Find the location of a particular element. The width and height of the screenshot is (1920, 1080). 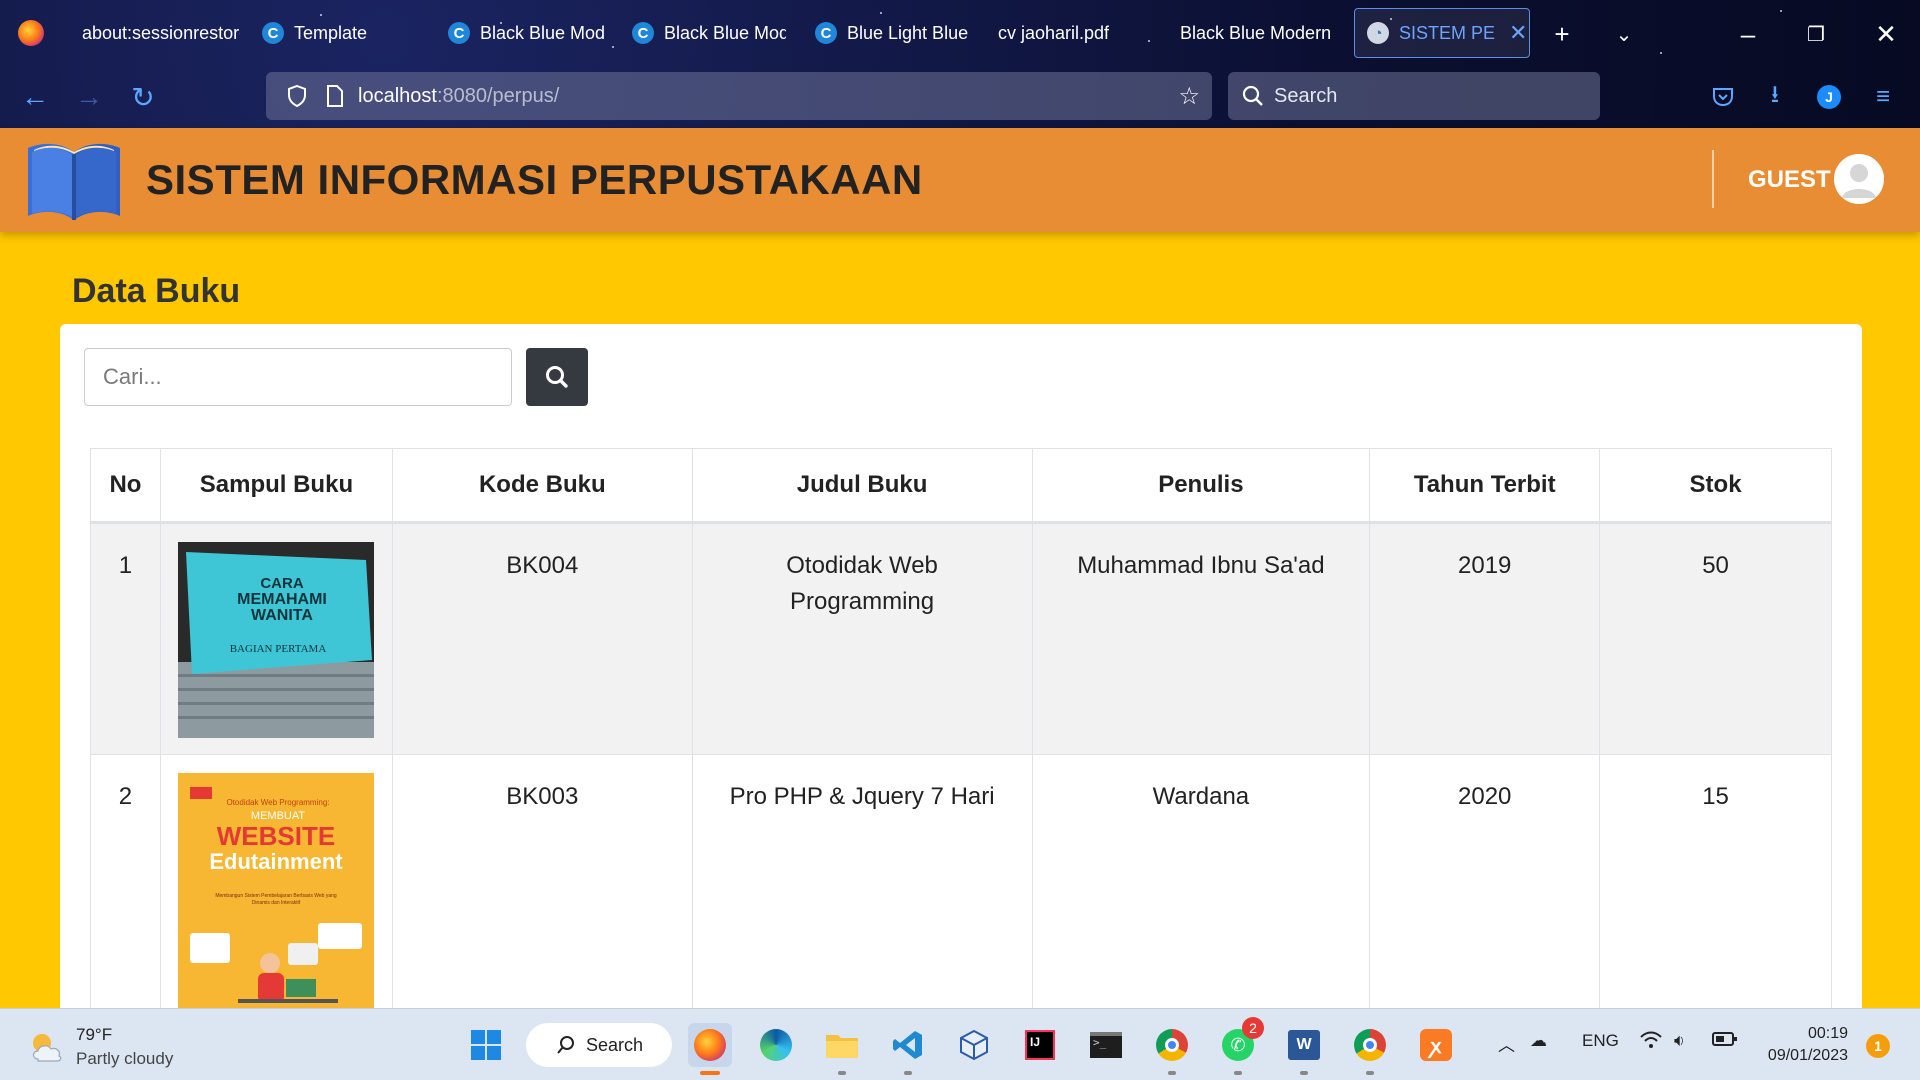

virtualbox-icon is located at coordinates (974, 1045).